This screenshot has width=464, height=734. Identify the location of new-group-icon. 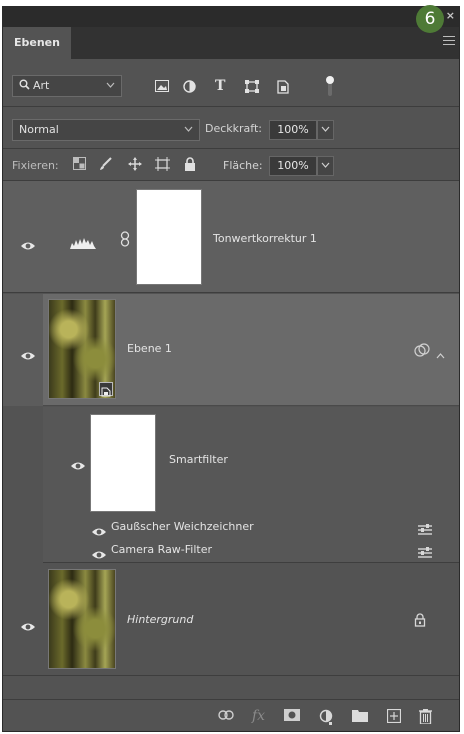
(360, 717).